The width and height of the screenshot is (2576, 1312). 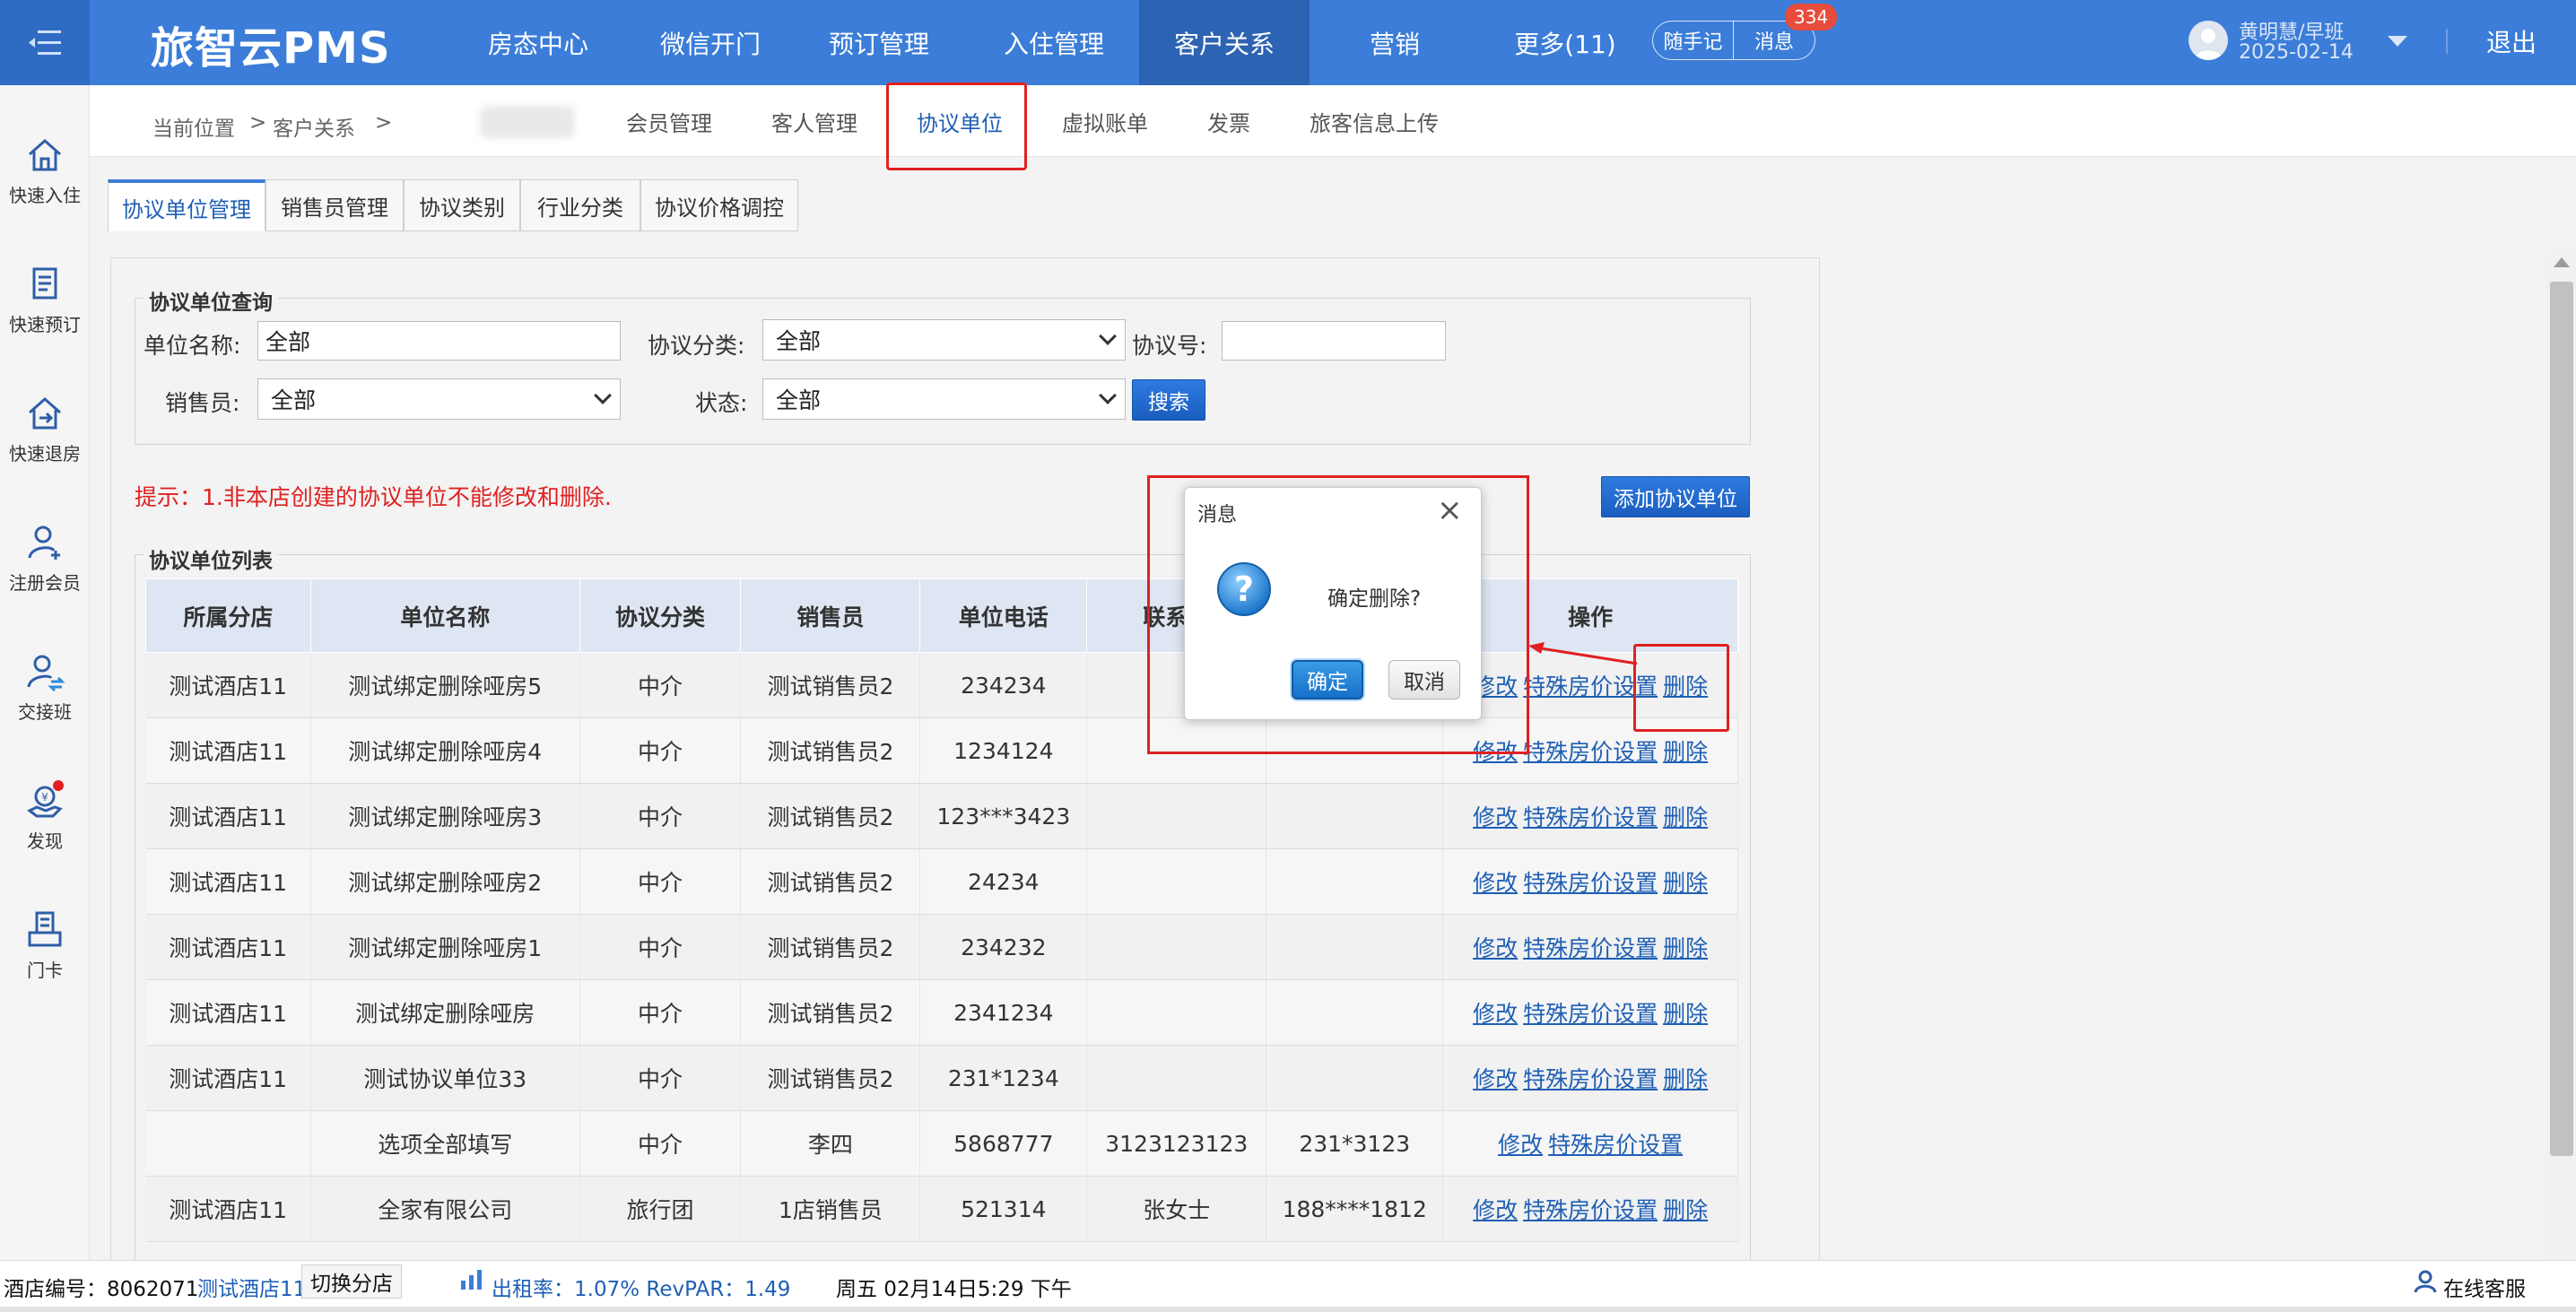 I want to click on tab-invoice: 发票, so click(x=1228, y=121).